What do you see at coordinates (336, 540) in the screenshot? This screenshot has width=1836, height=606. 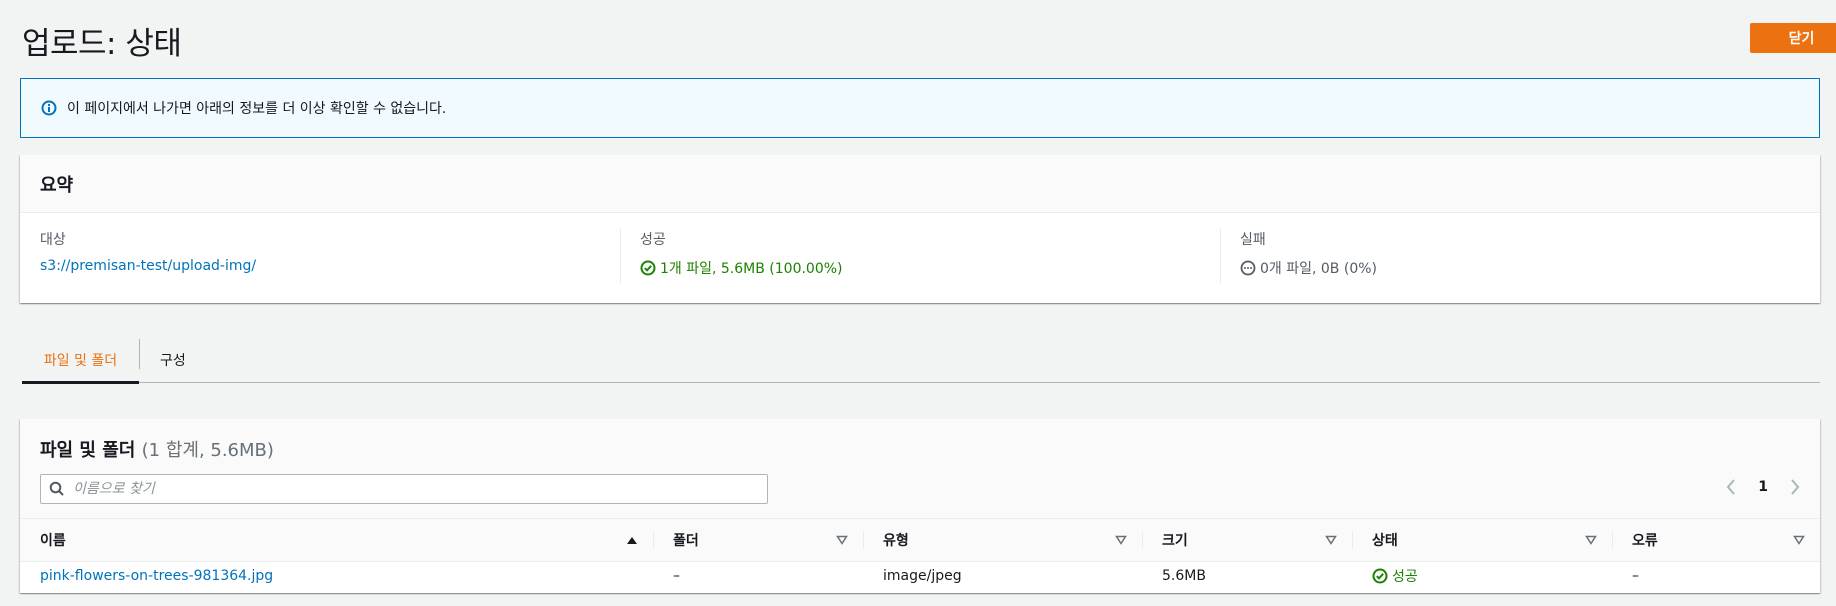 I see `col-name: 이름` at bounding box center [336, 540].